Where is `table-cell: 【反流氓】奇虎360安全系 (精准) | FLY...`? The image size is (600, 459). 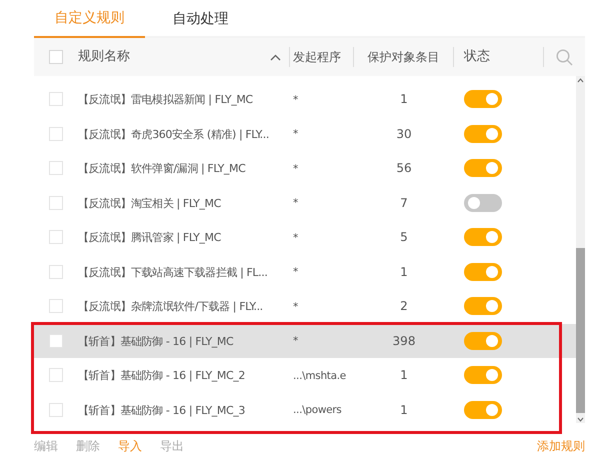 table-cell: 【反流氓】奇虎360安全系 (精准) | FLY... is located at coordinates (173, 134).